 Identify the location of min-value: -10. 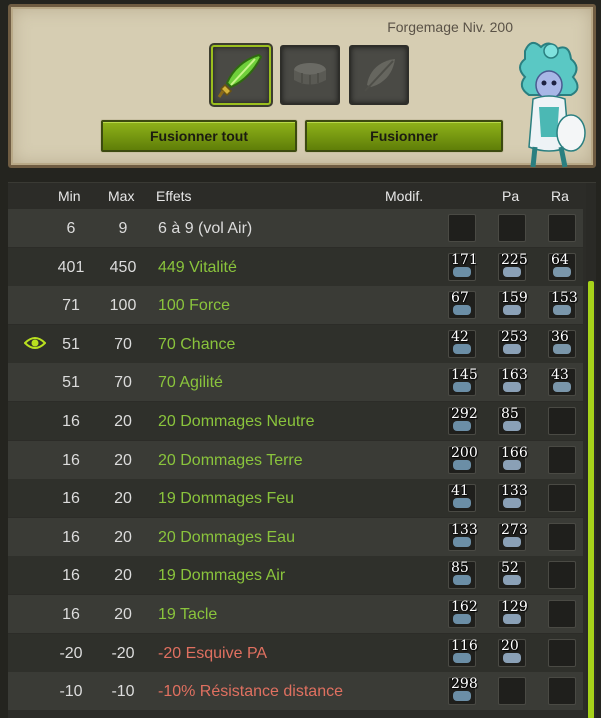
(71, 692).